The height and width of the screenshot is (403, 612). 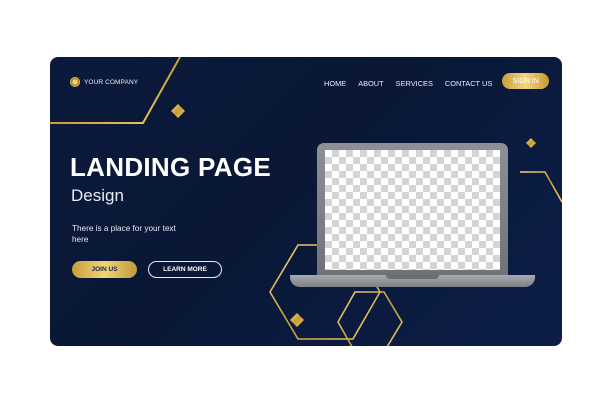 What do you see at coordinates (124, 234) in the screenshot?
I see `hero-description: There is a place for your text here` at bounding box center [124, 234].